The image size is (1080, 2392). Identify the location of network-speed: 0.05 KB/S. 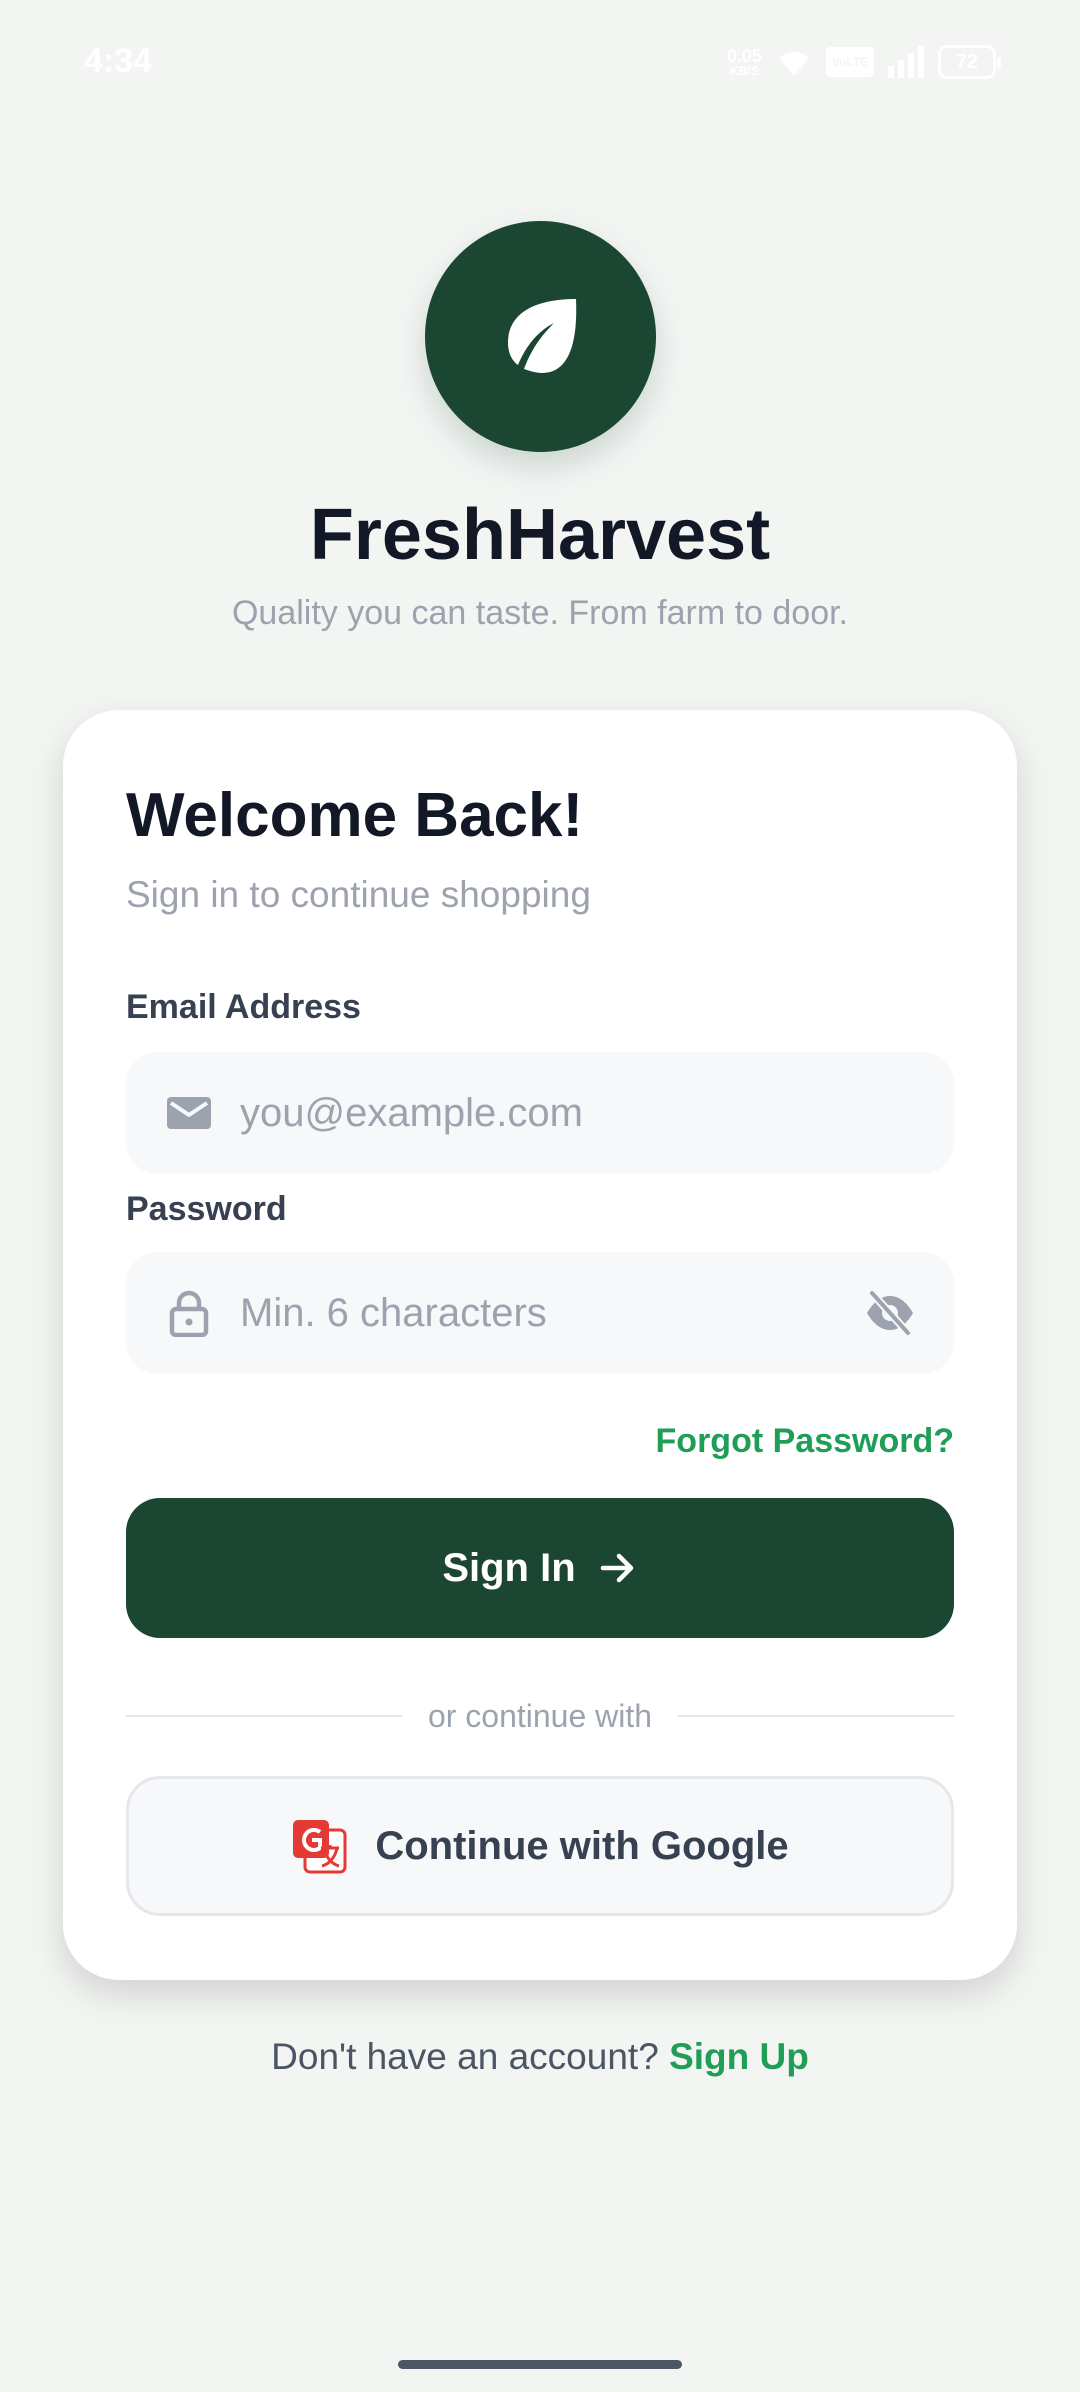
(744, 62).